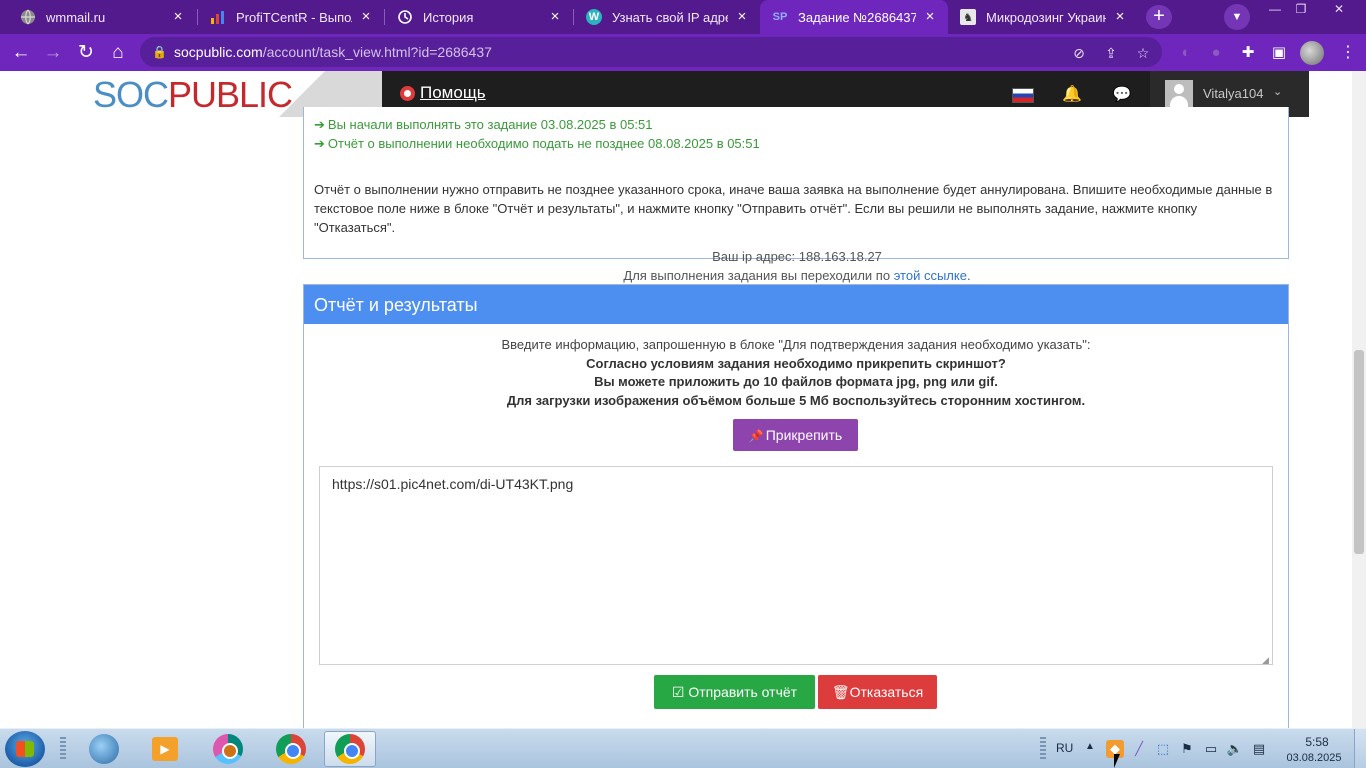 The height and width of the screenshot is (768, 1366). What do you see at coordinates (1139, 749) in the screenshot?
I see `pen-icon: ╱` at bounding box center [1139, 749].